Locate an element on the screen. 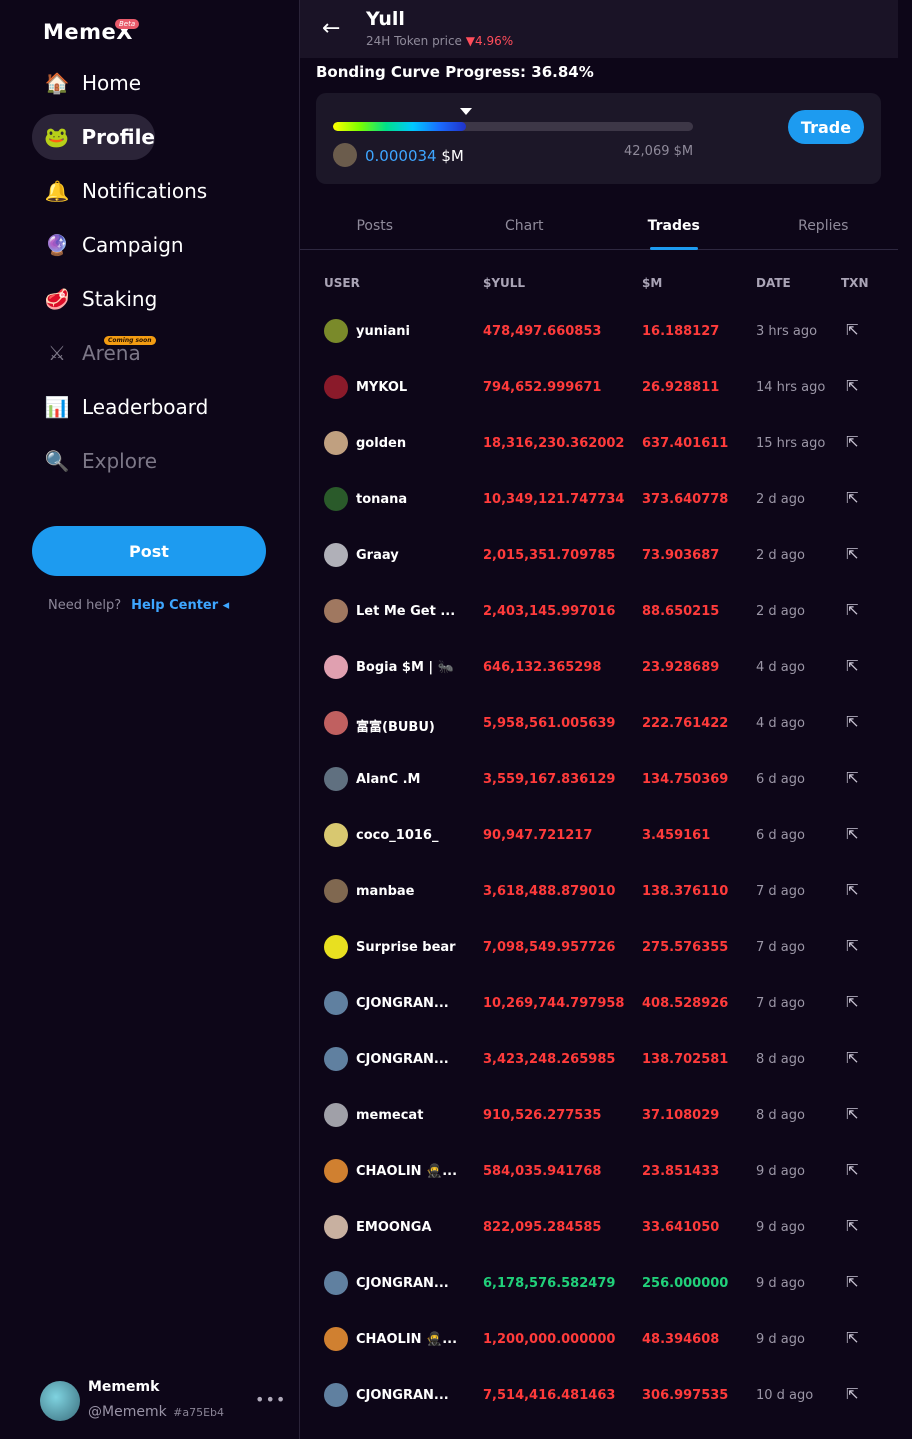  trade-amount: 18,316,230.362002 is located at coordinates (554, 443).